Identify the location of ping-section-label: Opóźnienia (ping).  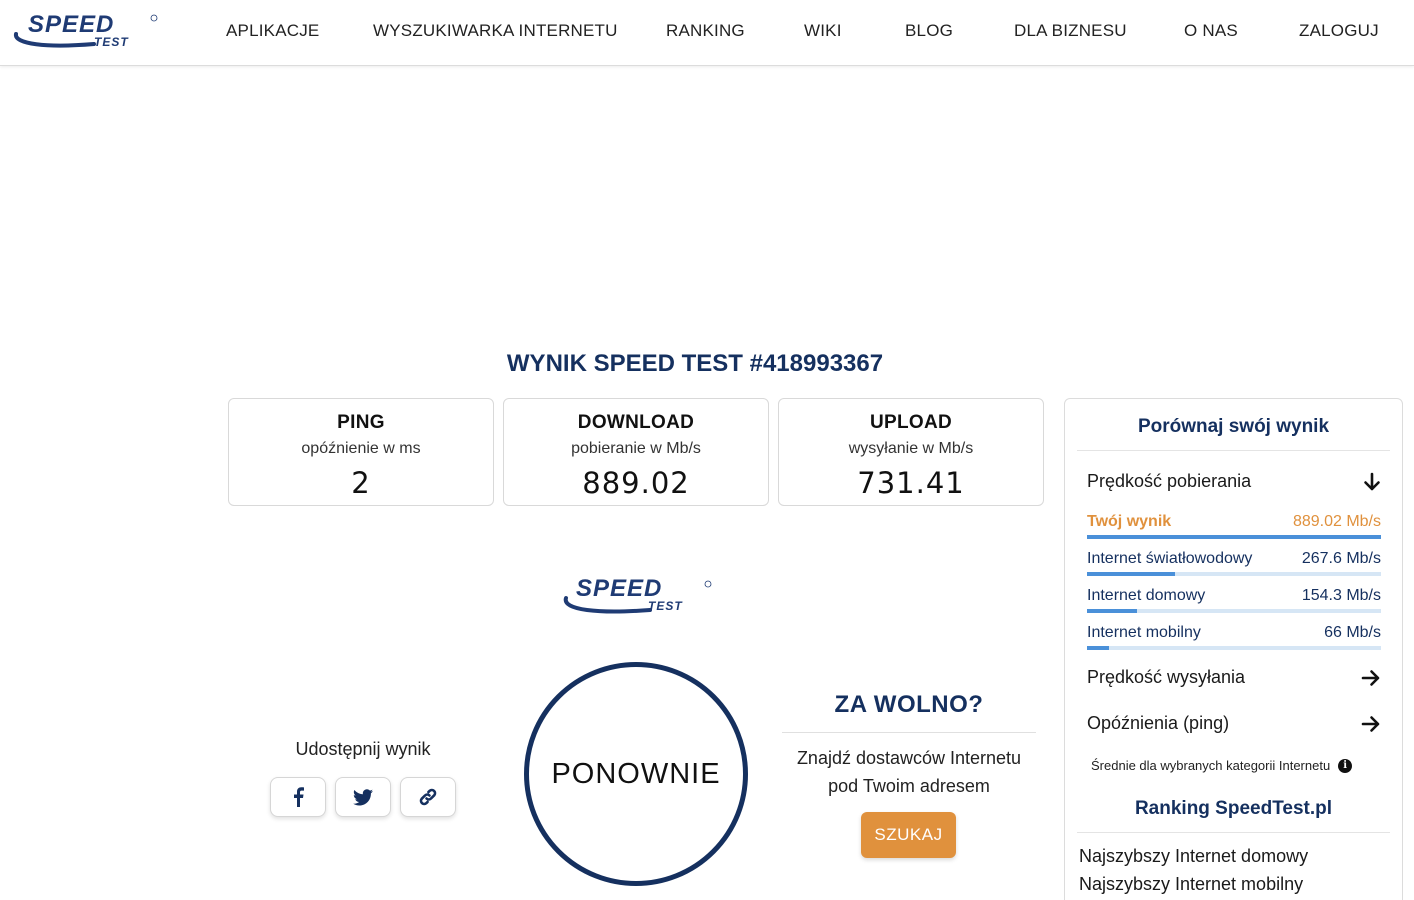
(1158, 723).